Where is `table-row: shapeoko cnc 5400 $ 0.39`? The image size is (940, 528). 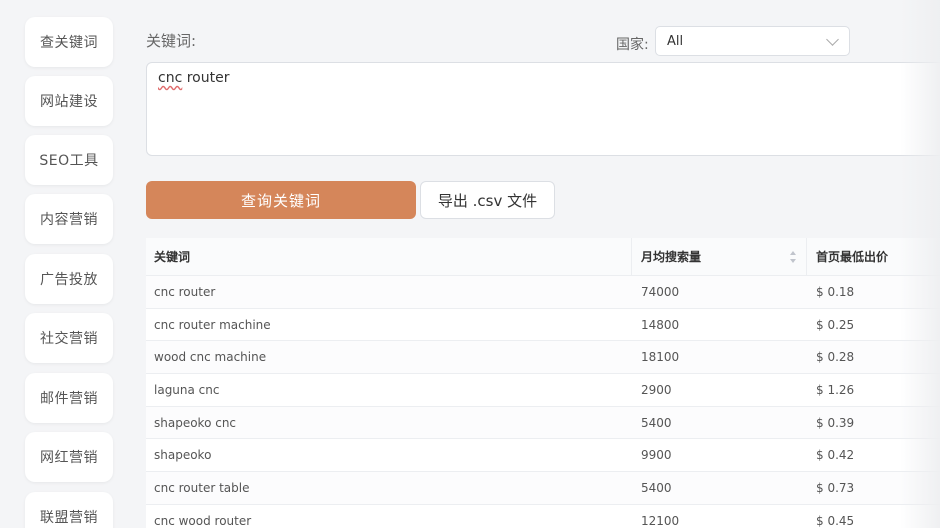
table-row: shapeoko cnc 5400 $ 0.39 is located at coordinates (543, 423).